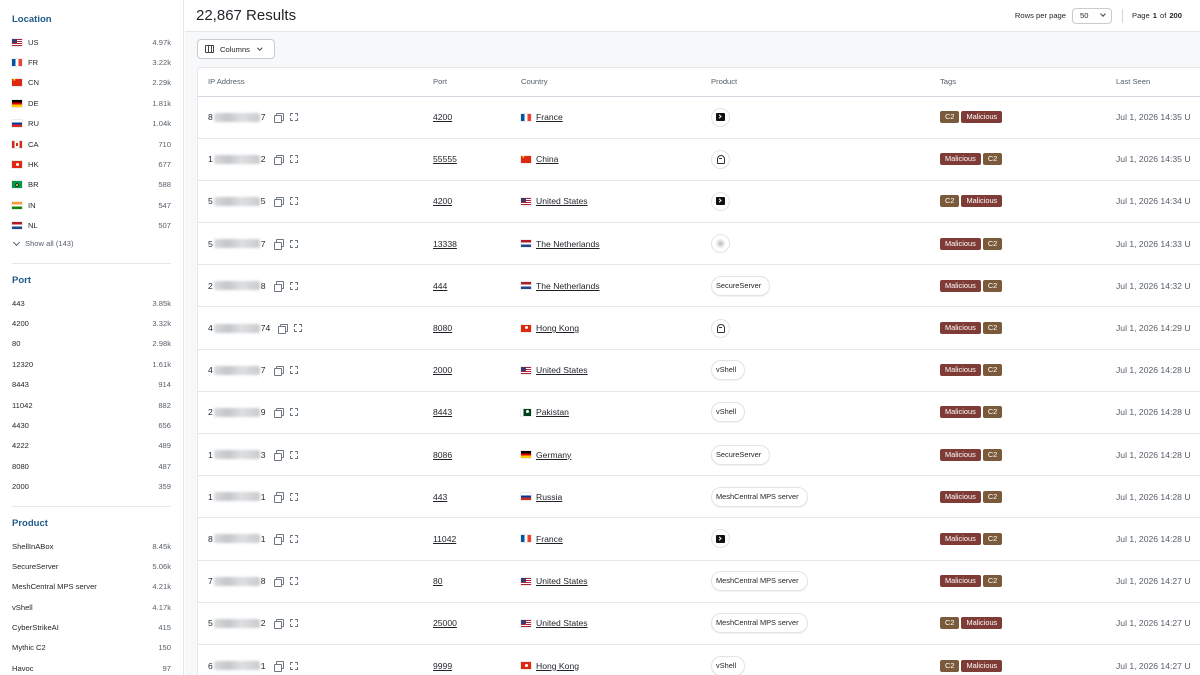 This screenshot has height=675, width=1200. I want to click on show-all-locations-button: Show all (143), so click(91, 244).